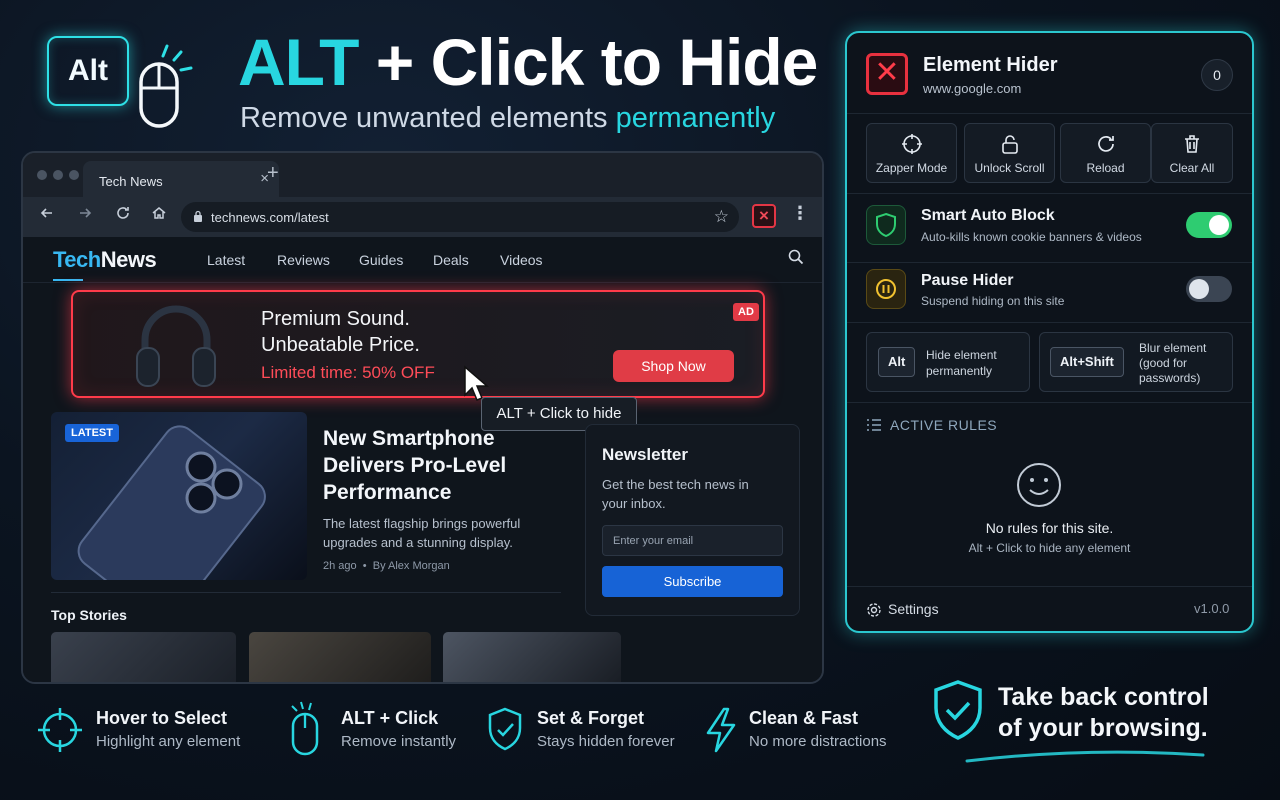  Describe the element at coordinates (58, 175) in the screenshot. I see `window-controls` at that location.